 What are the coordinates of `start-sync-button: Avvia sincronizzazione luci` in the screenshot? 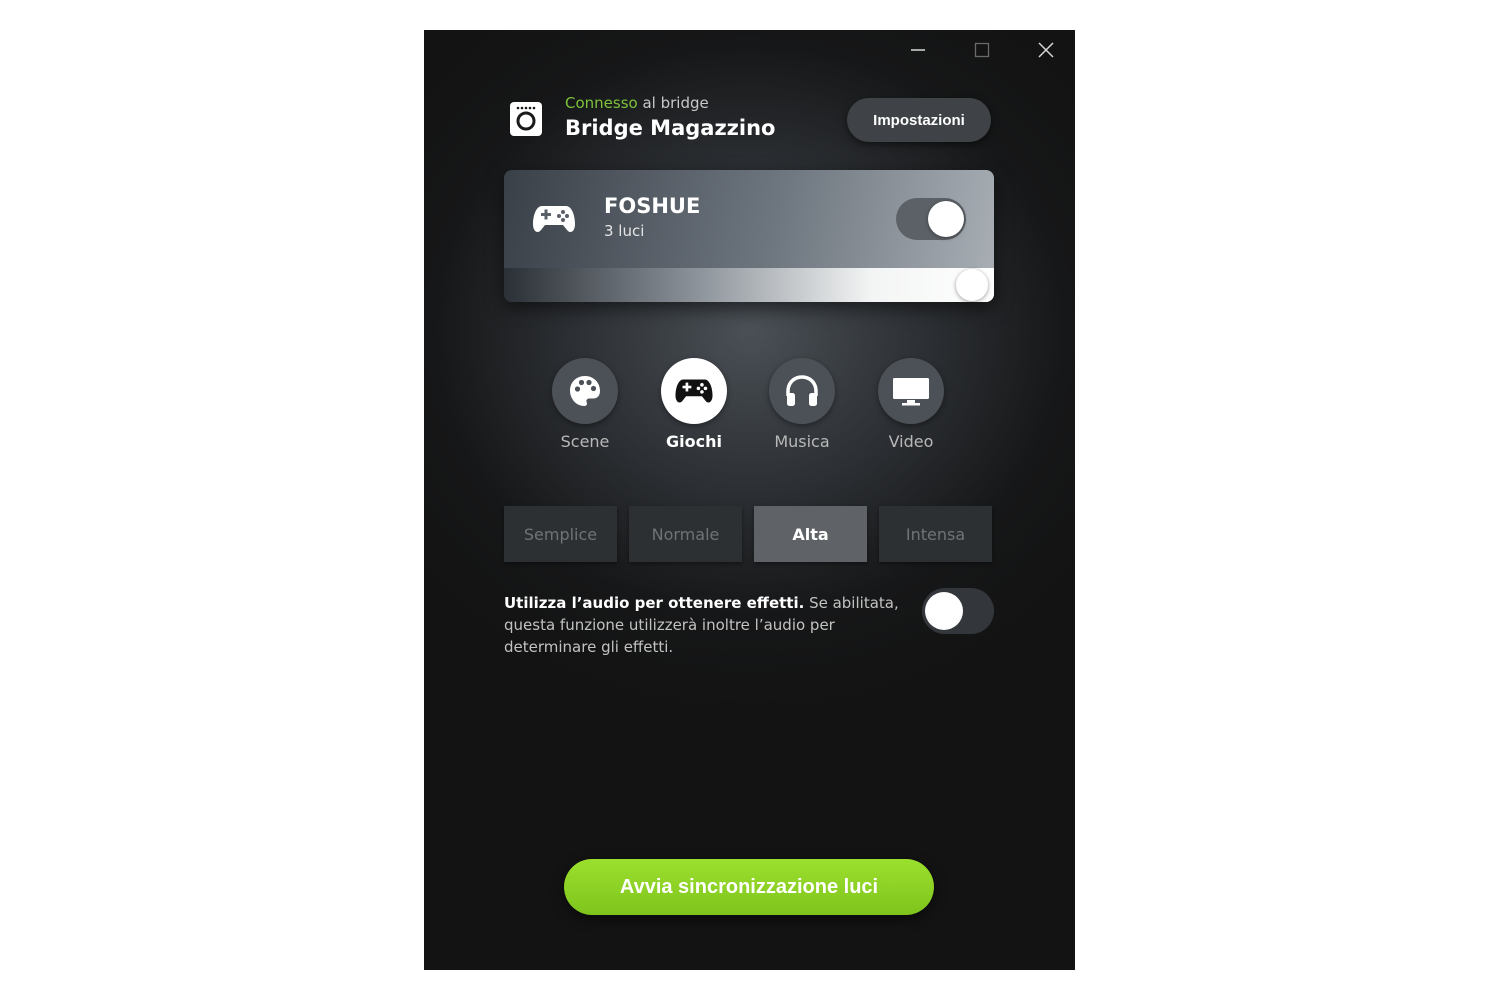 It's located at (749, 887).